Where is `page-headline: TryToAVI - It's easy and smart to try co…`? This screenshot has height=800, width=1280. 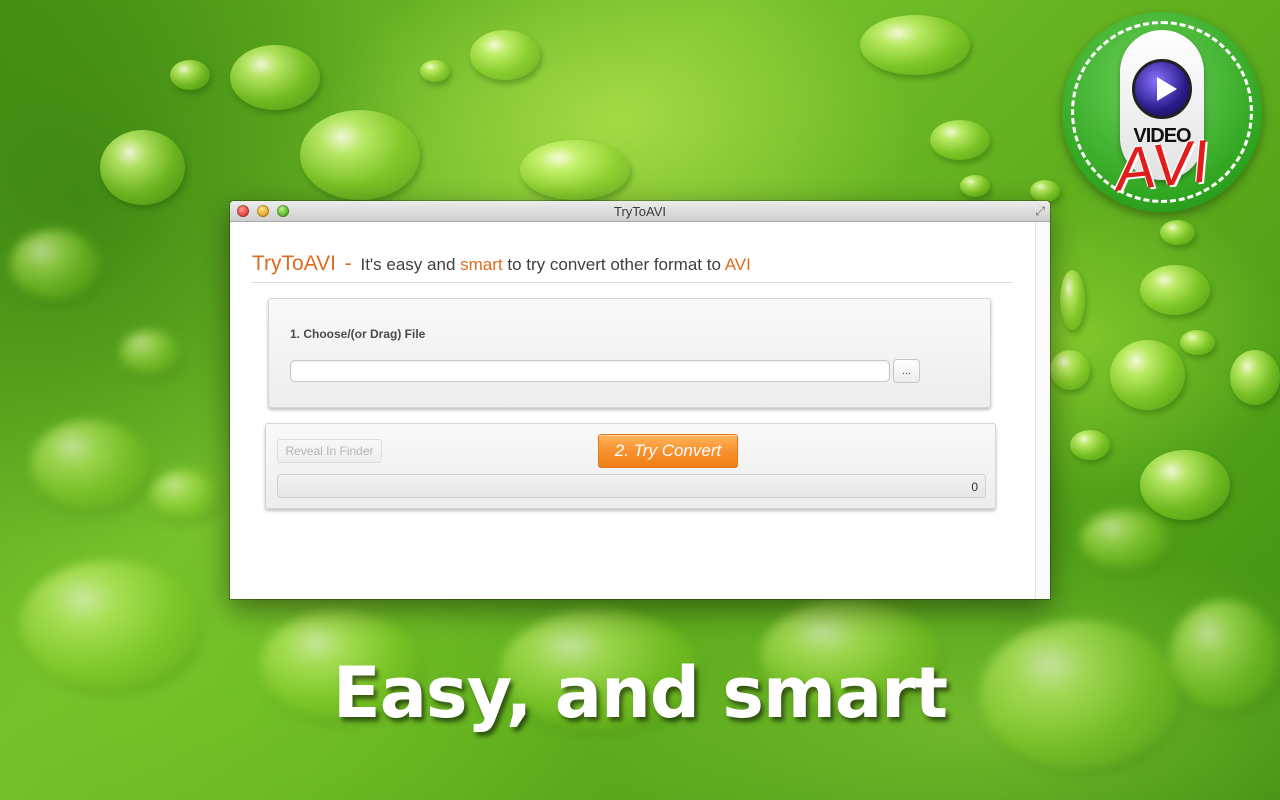 page-headline: TryToAVI - It's easy and smart to try co… is located at coordinates (501, 264).